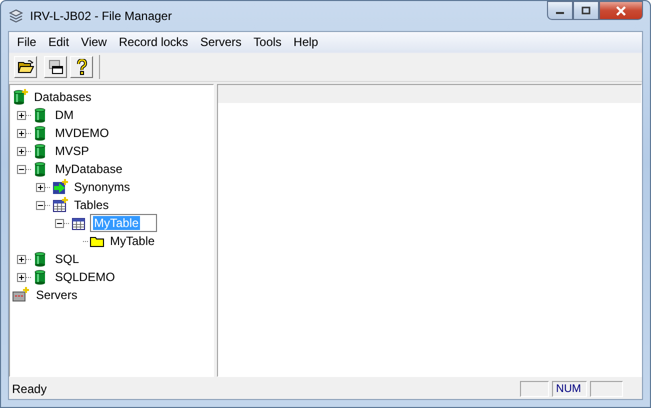 This screenshot has height=408, width=651. Describe the element at coordinates (101, 16) in the screenshot. I see `window-title: IRV-L-JB02 - File Manager` at that location.